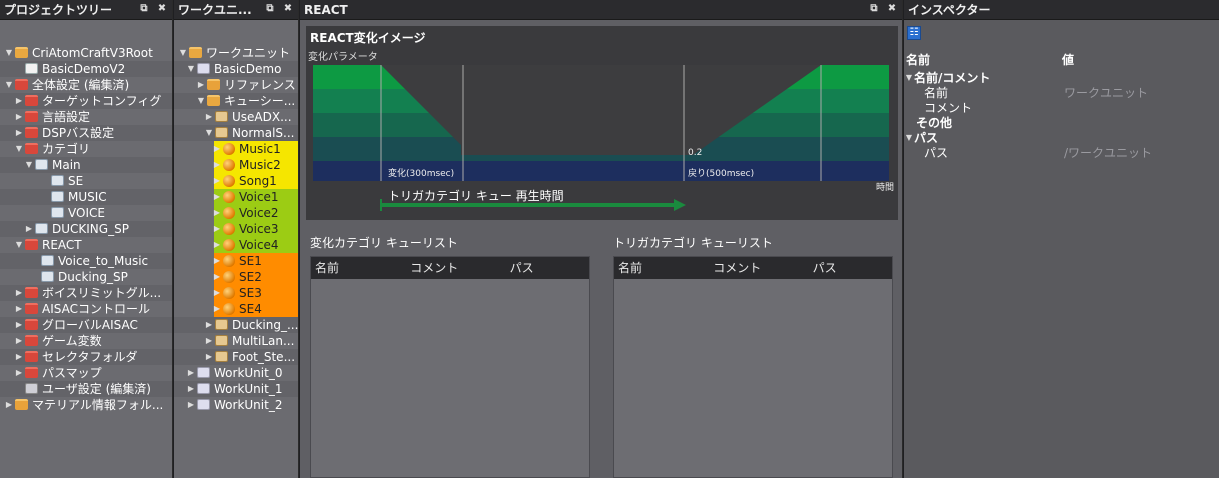  I want to click on tree-item: ▶ ターゲットコンフィグ, so click(86, 101).